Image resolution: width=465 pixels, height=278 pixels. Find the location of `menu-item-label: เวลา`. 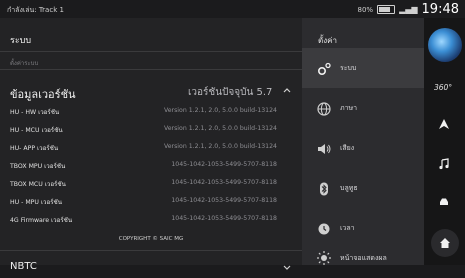

menu-item-label: เวลา is located at coordinates (347, 228).